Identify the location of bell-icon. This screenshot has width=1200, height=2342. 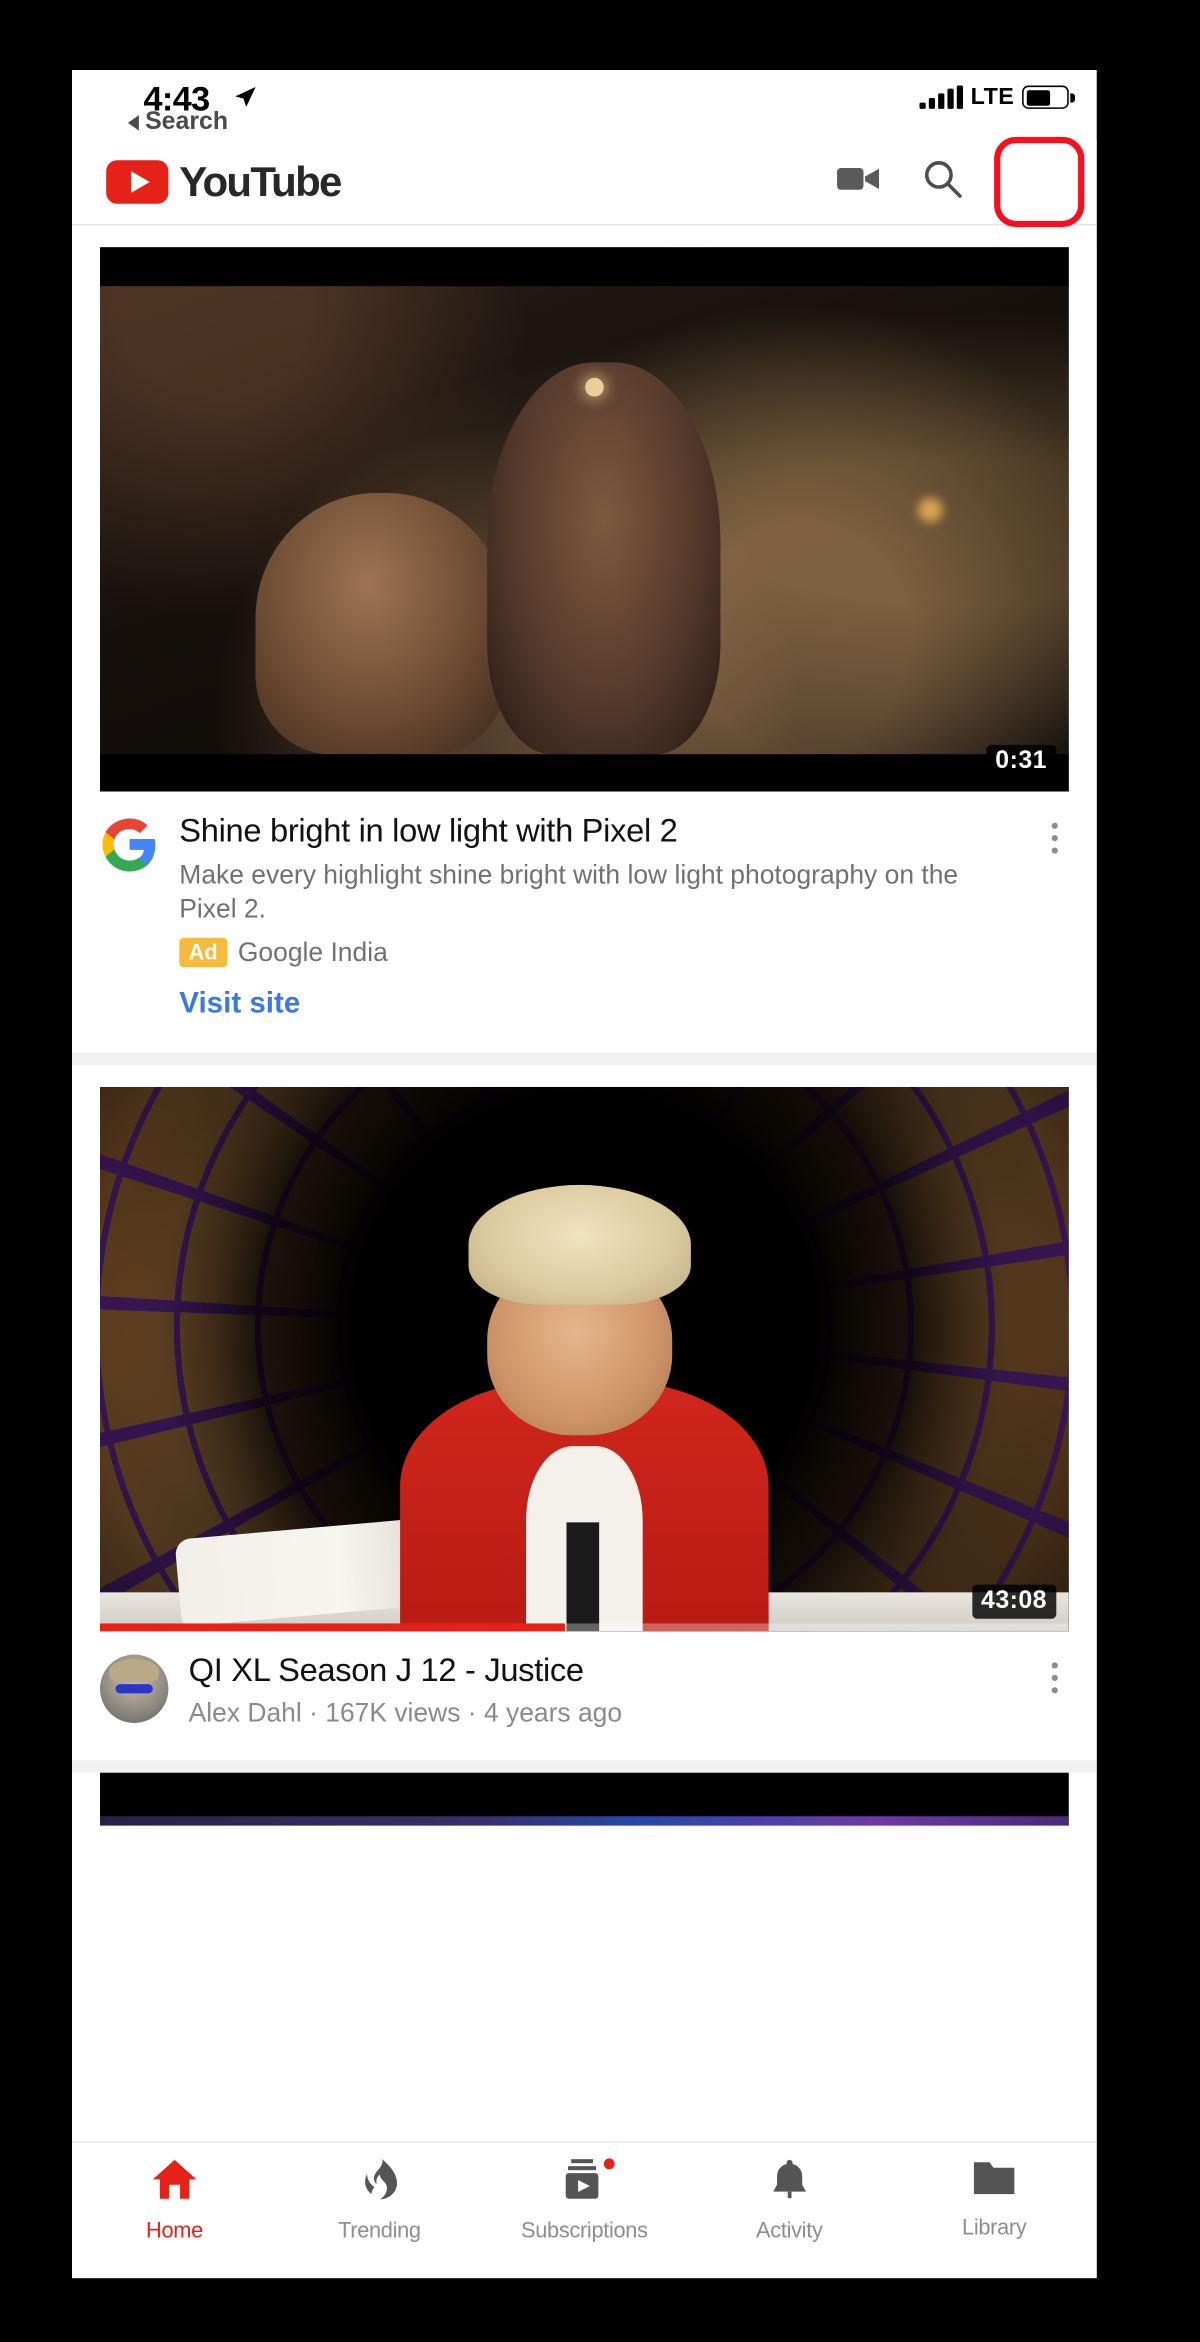
(789, 2183).